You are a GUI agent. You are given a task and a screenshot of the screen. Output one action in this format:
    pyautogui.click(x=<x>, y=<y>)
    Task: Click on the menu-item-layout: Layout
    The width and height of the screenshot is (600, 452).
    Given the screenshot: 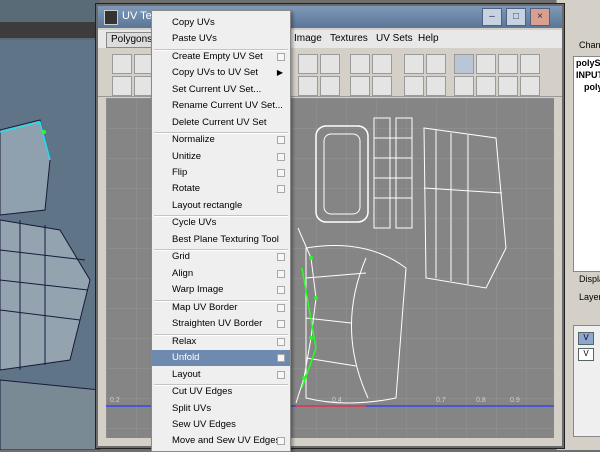 What is the action you would take?
    pyautogui.click(x=221, y=375)
    